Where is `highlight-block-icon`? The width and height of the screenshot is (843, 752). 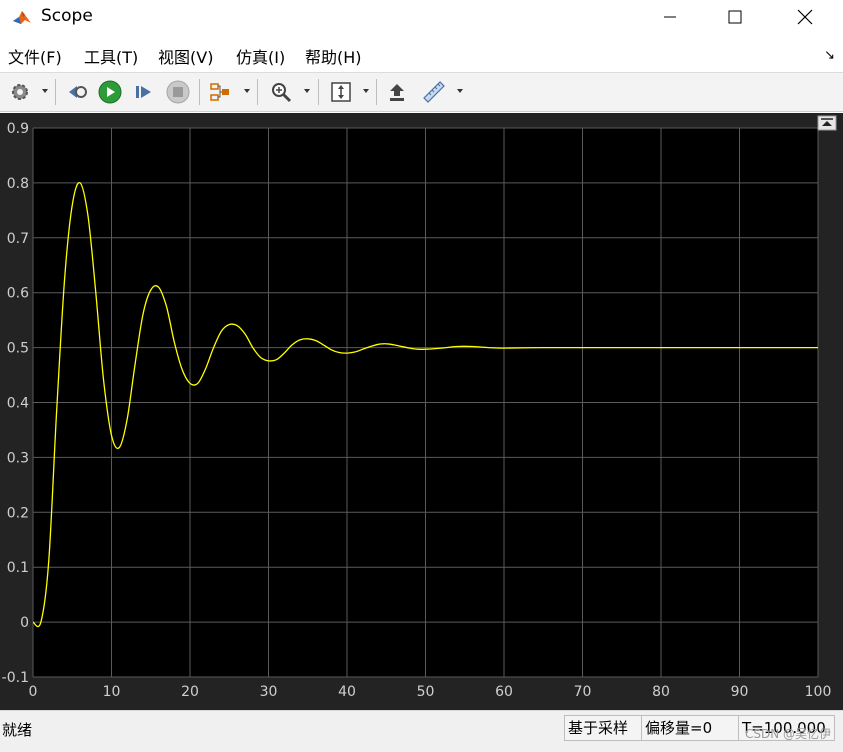
highlight-block-icon is located at coordinates (397, 92).